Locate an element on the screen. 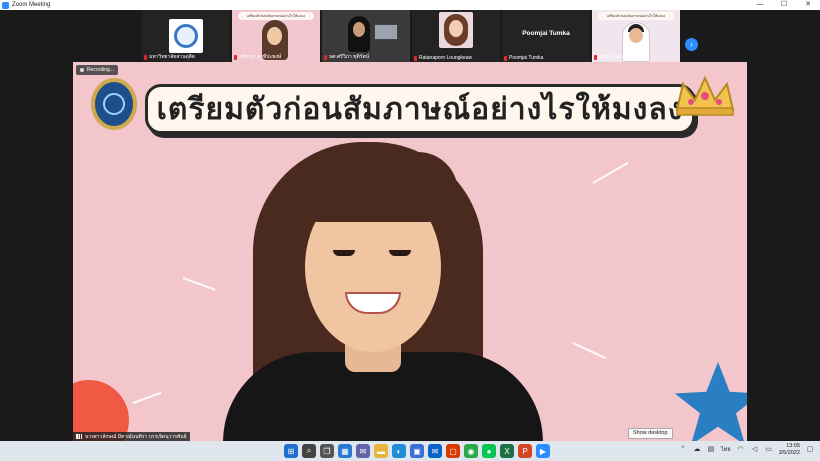 The height and width of the screenshot is (461, 820). zoom-icon: ▶ is located at coordinates (543, 451).